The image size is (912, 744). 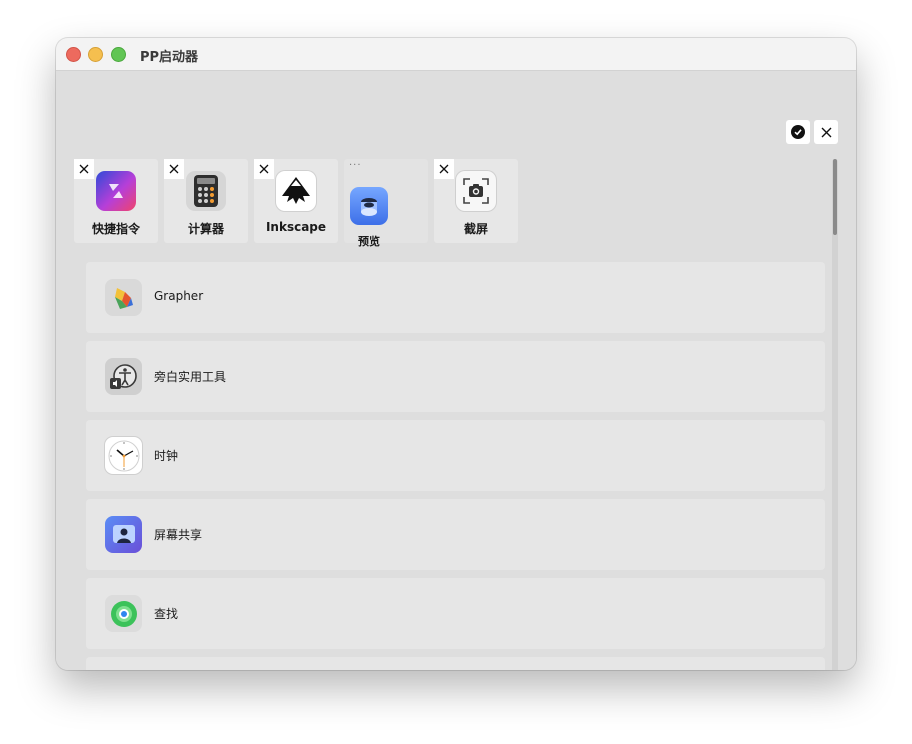 I want to click on more-icon: ···, so click(x=355, y=165).